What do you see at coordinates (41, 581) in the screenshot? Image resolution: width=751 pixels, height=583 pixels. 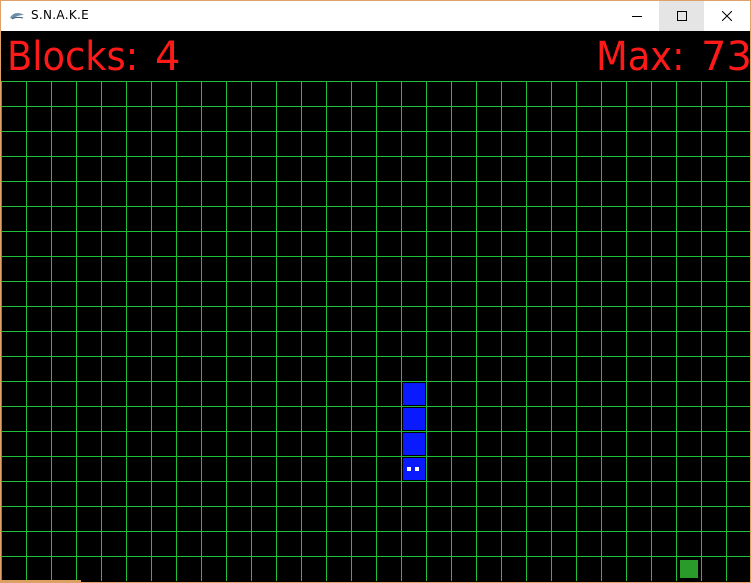 I see `bottom-edge` at bounding box center [41, 581].